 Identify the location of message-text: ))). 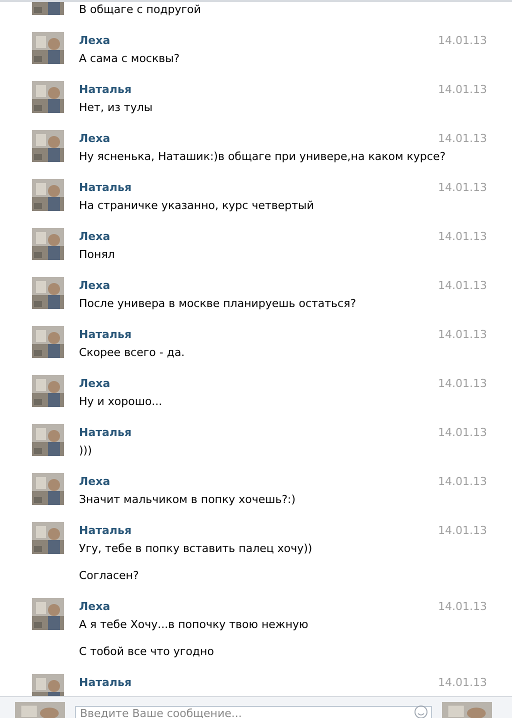
(86, 451).